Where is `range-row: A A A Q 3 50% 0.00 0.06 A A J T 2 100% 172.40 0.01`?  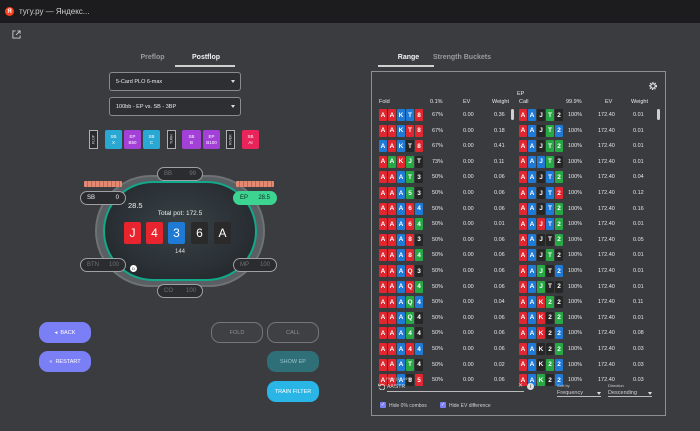
range-row: A A A Q 3 50% 0.00 0.06 A A J T 2 100% 172.40 0.01 is located at coordinates (517, 273).